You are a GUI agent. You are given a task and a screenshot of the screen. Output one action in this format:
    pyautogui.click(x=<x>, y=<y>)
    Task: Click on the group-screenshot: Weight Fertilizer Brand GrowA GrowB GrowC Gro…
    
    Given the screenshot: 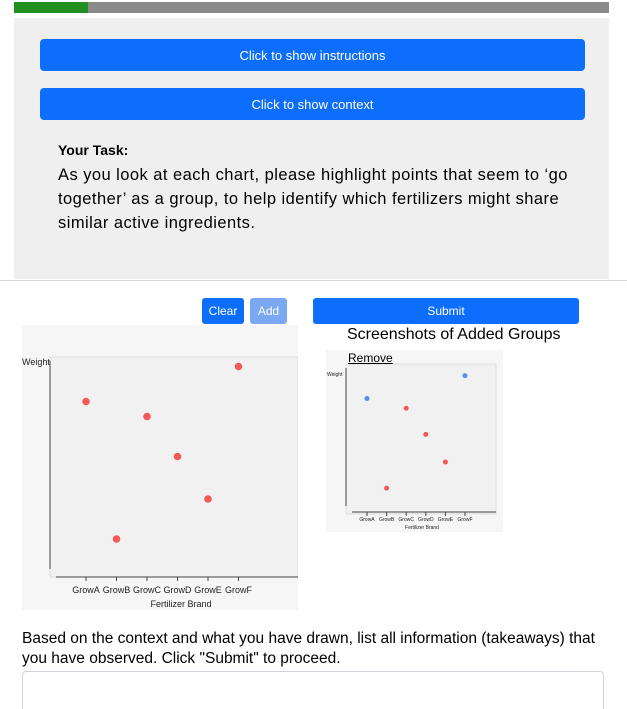 What is the action you would take?
    pyautogui.click(x=414, y=441)
    